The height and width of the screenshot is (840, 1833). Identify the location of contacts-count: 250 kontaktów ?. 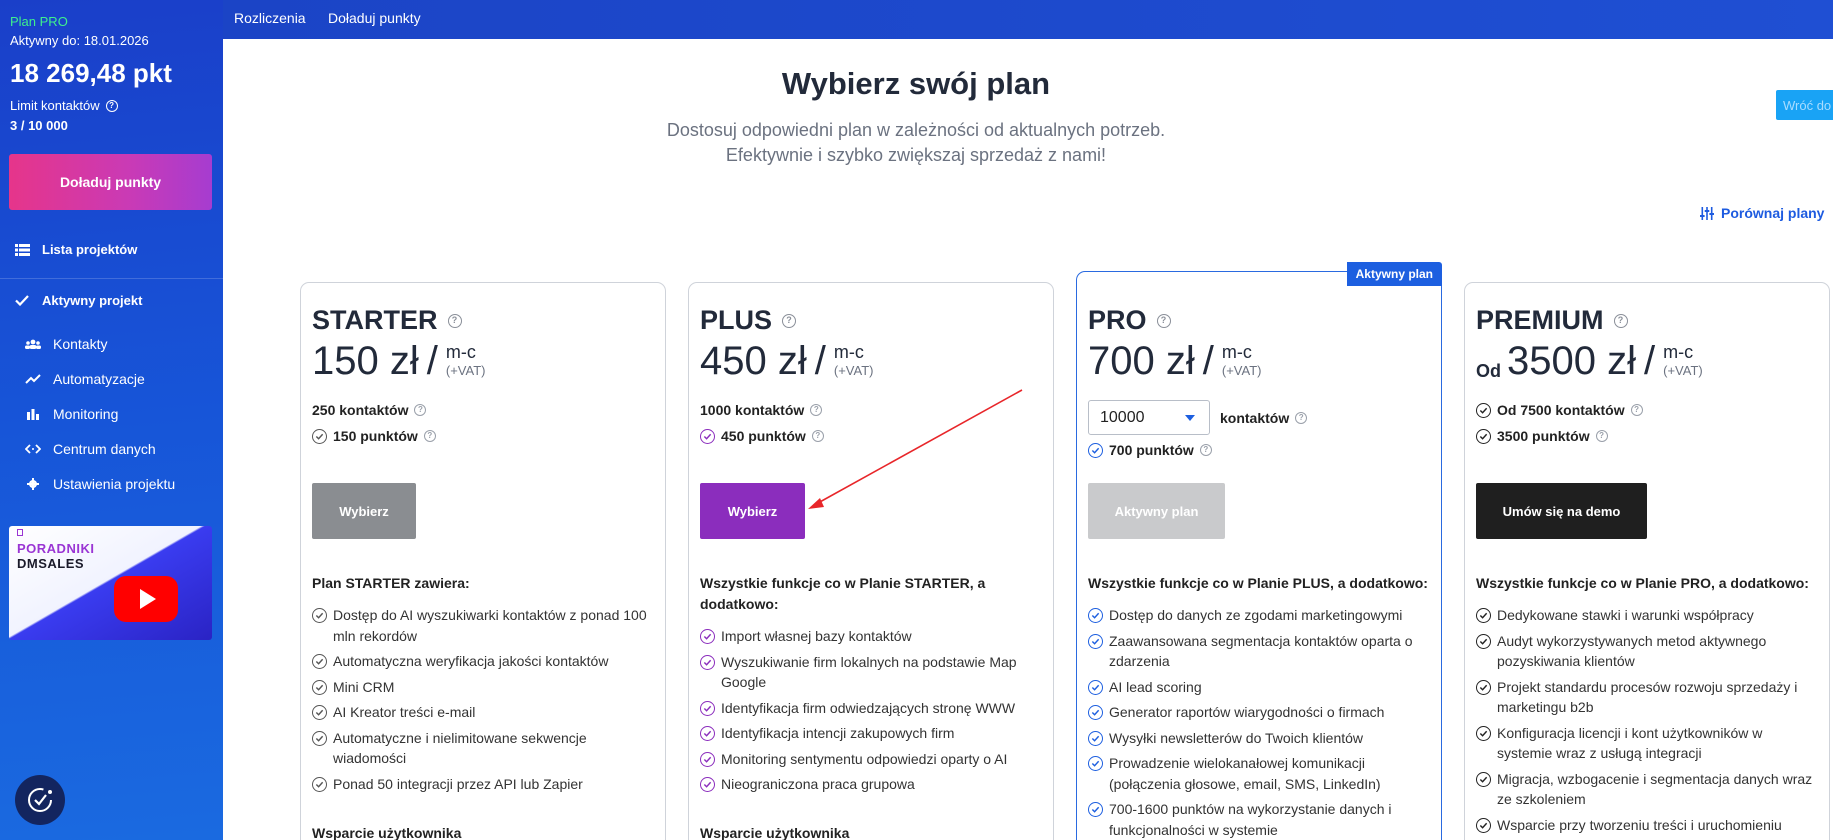
(369, 410).